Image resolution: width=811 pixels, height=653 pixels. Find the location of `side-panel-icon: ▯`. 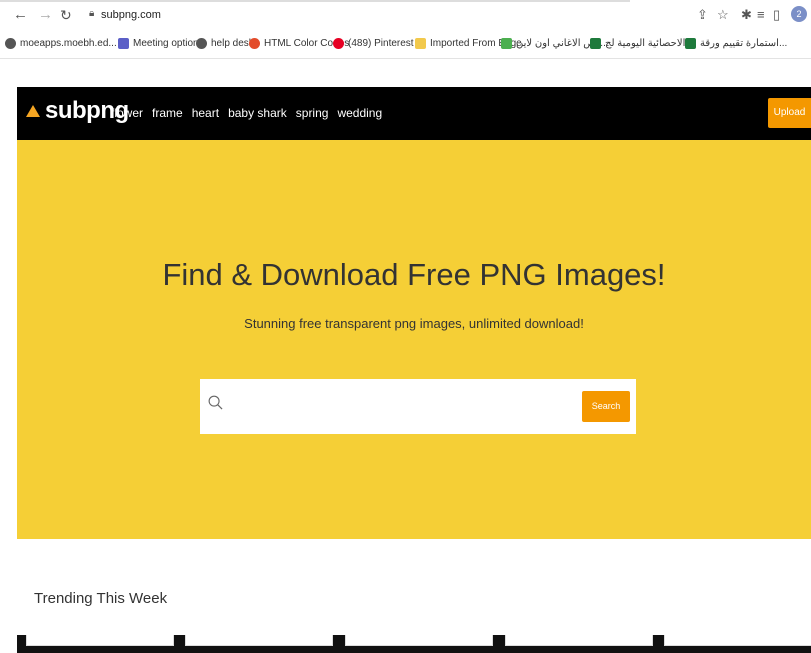

side-panel-icon: ▯ is located at coordinates (776, 15).